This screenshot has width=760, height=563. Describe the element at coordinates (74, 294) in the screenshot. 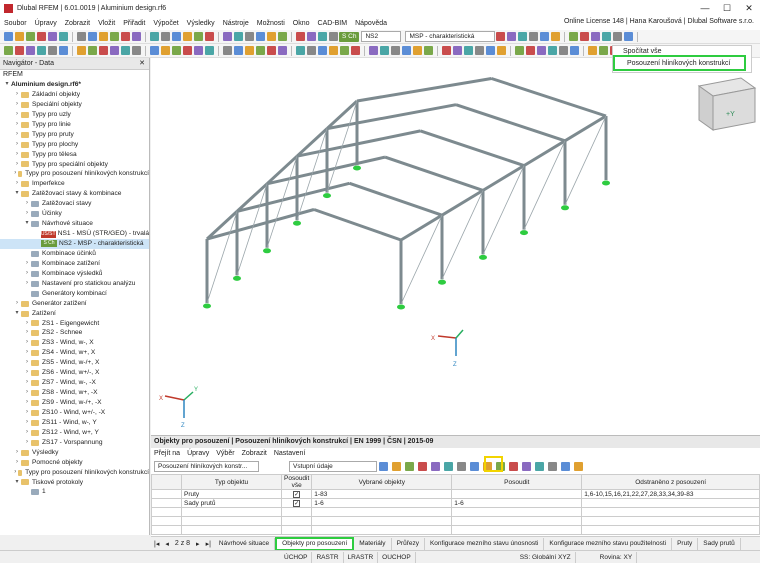

I see `nav-item: Generátory kombinací` at that location.